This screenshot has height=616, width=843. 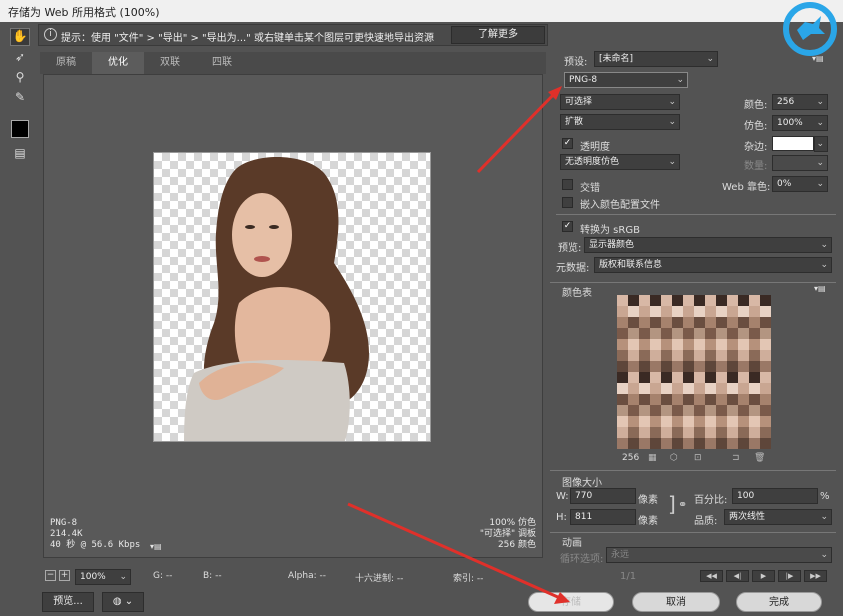 I want to click on chain-link-icon: ⚭, so click(x=682, y=504).